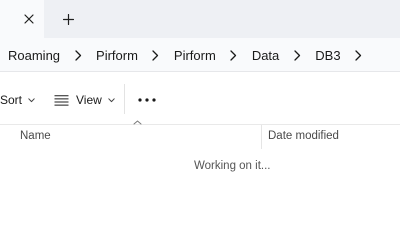  Describe the element at coordinates (327, 55) in the screenshot. I see `breadcrumb-item-db3: DB3` at that location.